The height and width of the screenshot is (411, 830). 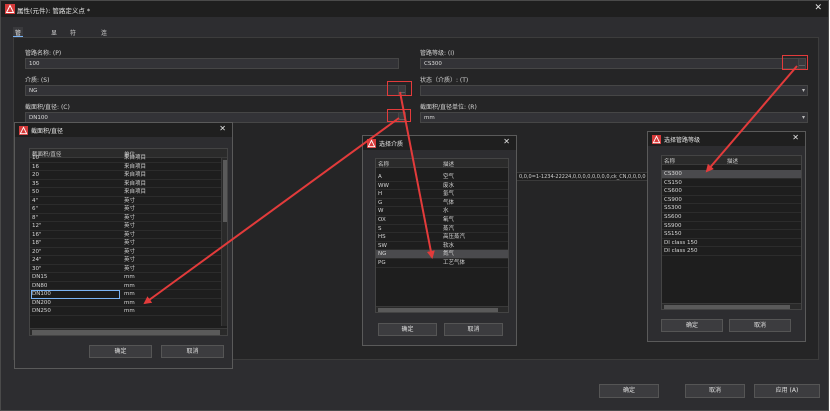 I want to click on arrow-to-section-dialog, so click(x=271, y=211).